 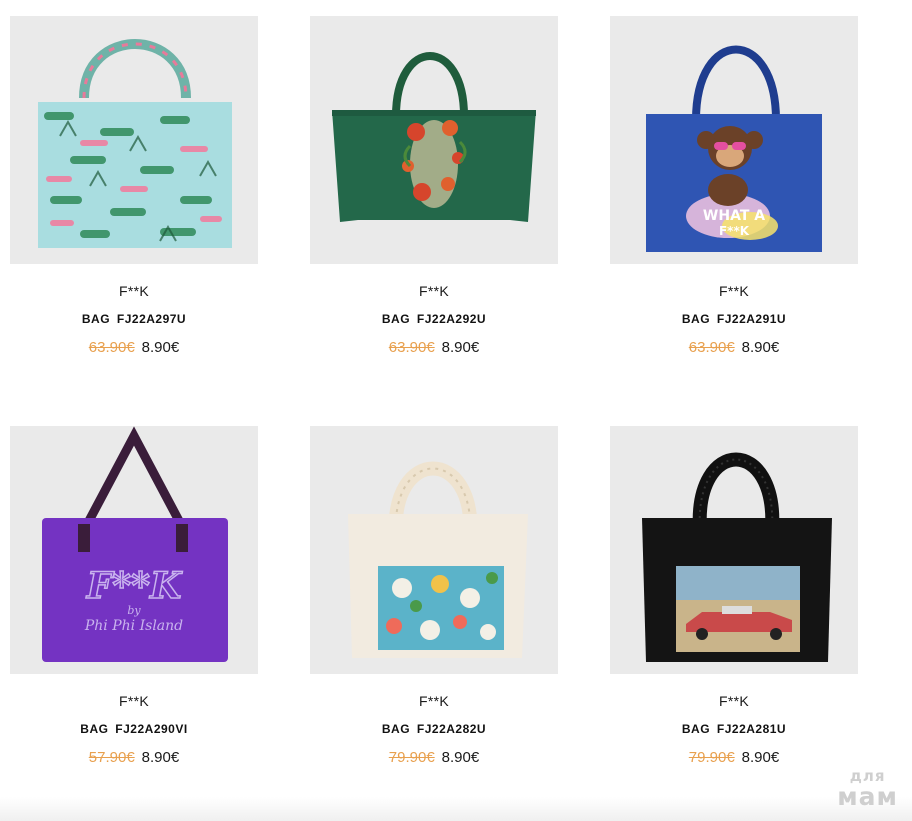 What do you see at coordinates (867, 796) in the screenshot?
I see `watermark-bottom: мам` at bounding box center [867, 796].